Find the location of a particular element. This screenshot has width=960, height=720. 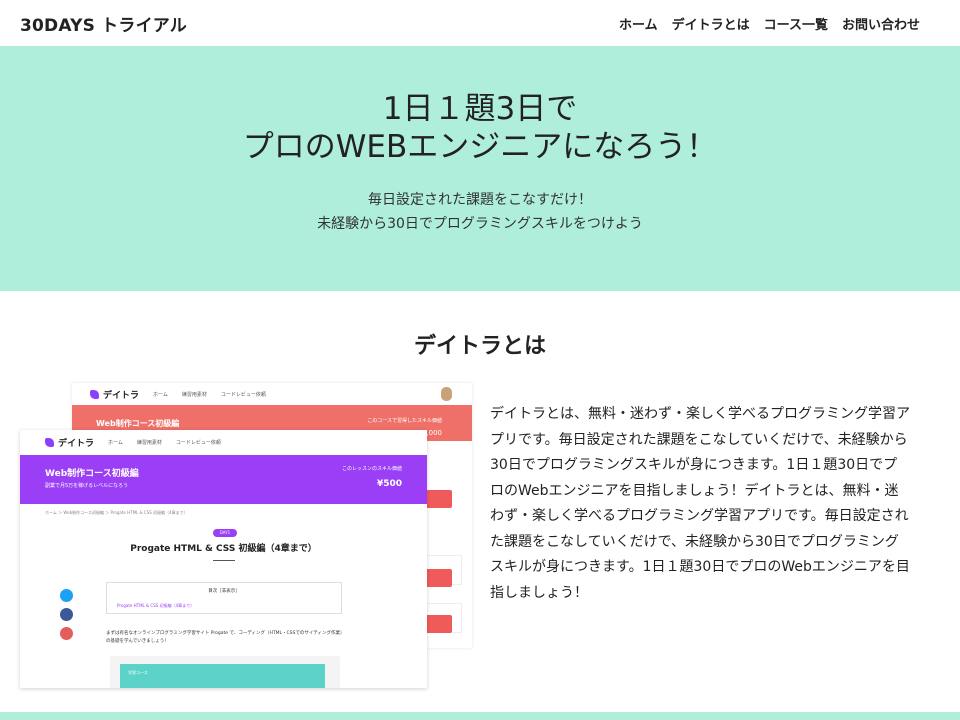

nav-home: ホーム is located at coordinates (638, 23).